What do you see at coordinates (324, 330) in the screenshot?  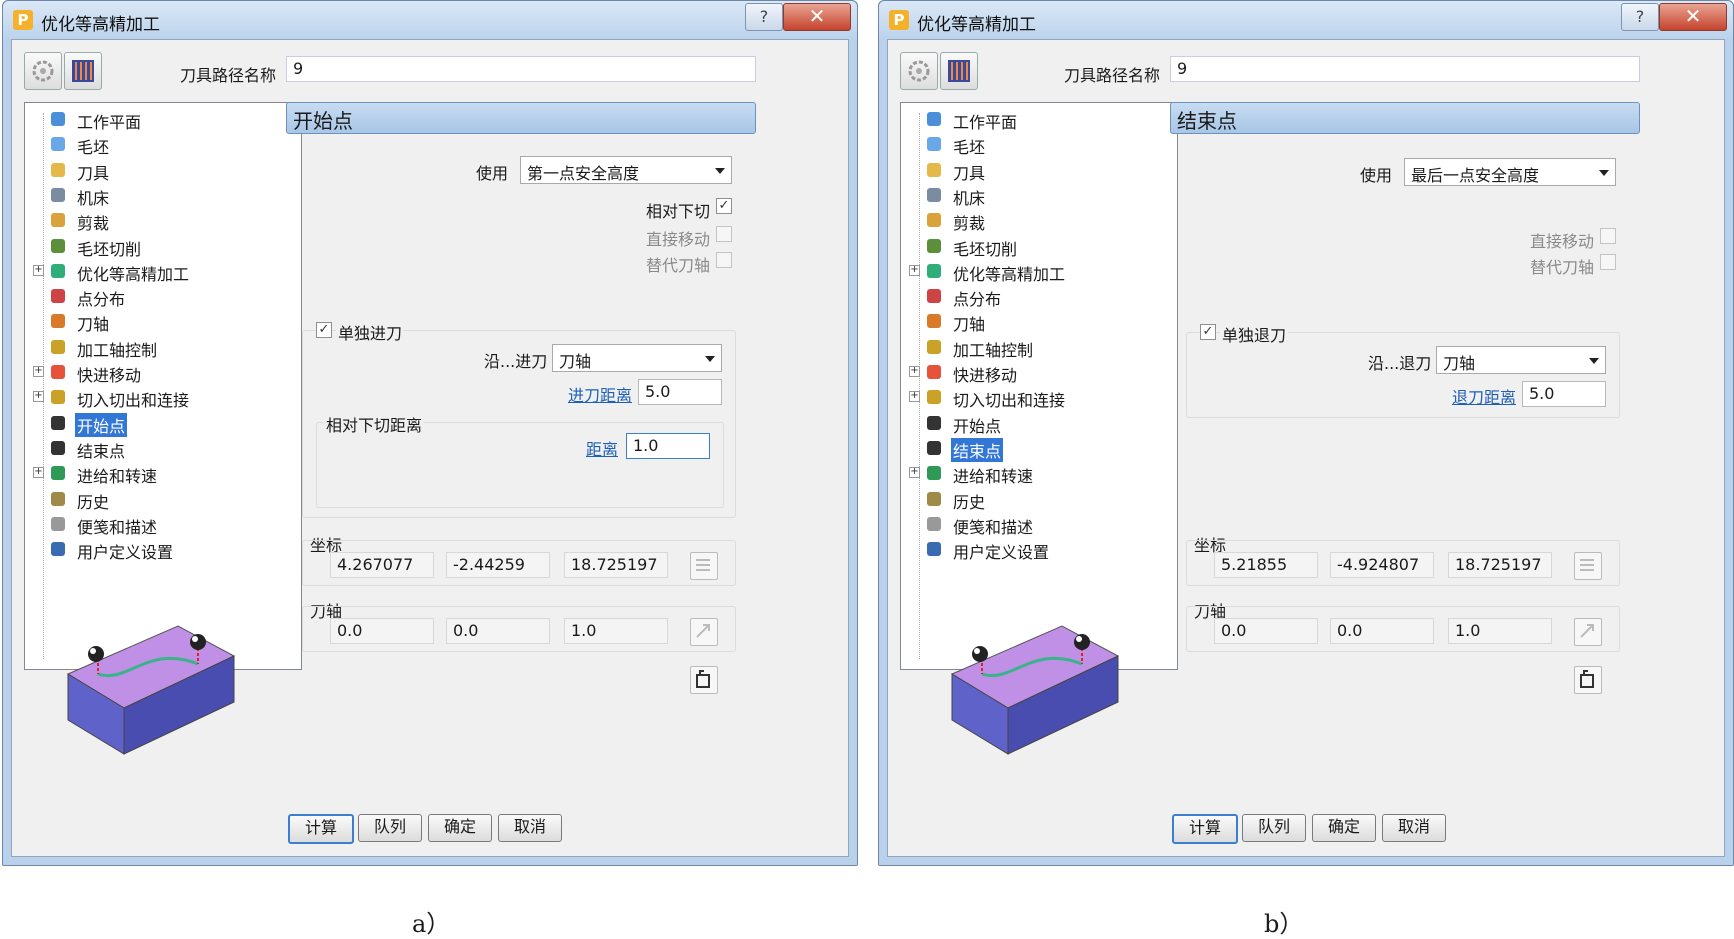 I see `separate-approach-checkbox: ✓` at bounding box center [324, 330].